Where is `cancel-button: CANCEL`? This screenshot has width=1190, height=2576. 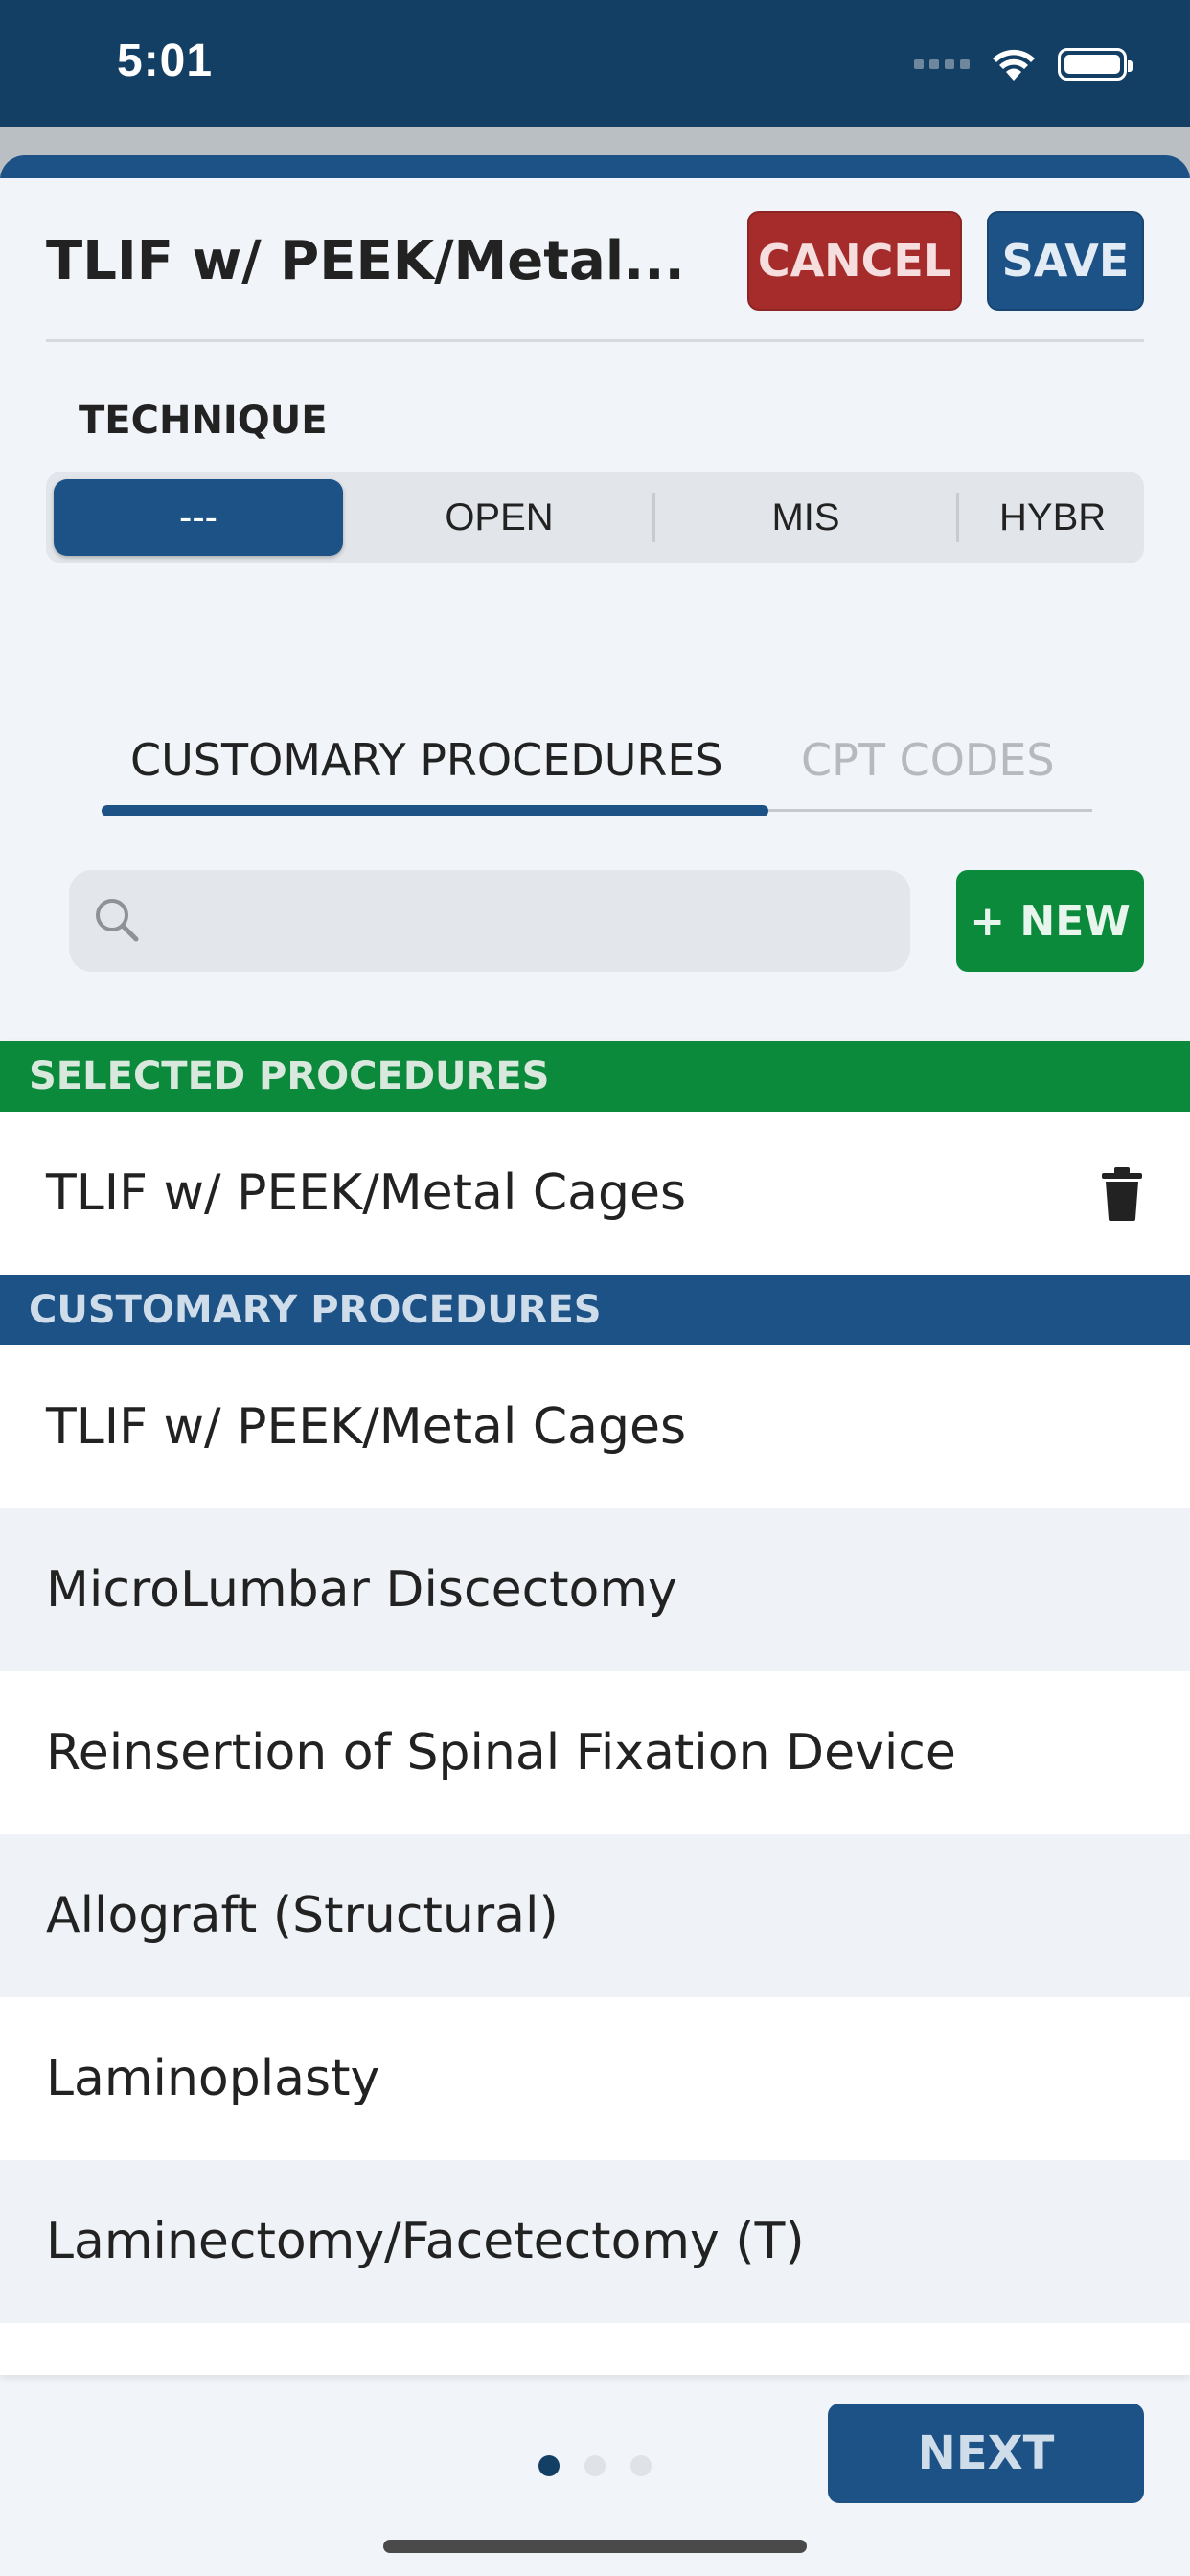
cancel-button: CANCEL is located at coordinates (855, 260).